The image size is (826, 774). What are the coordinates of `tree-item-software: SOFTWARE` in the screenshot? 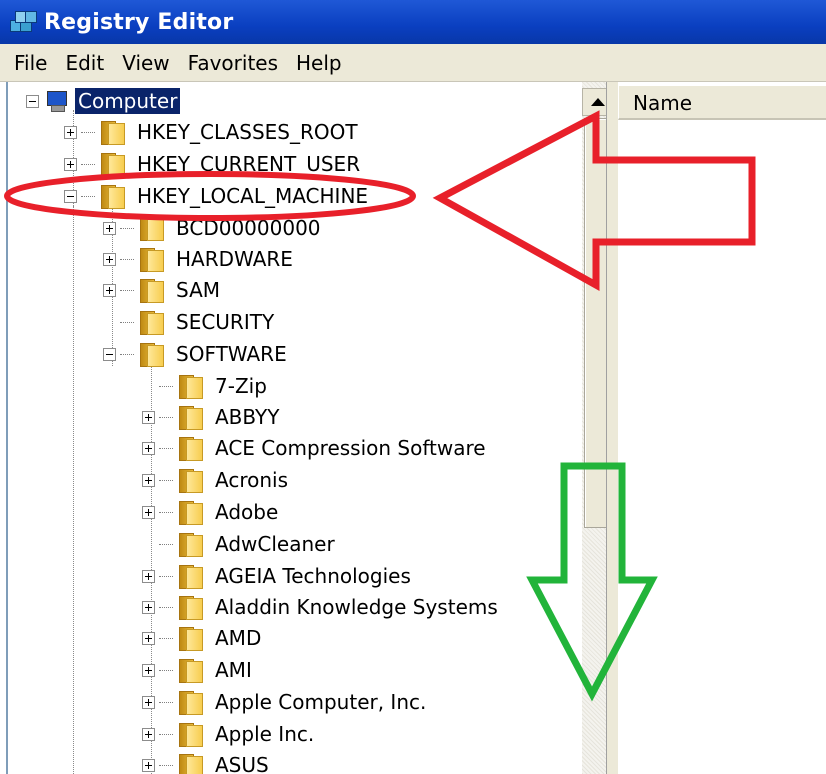 It's located at (195, 354).